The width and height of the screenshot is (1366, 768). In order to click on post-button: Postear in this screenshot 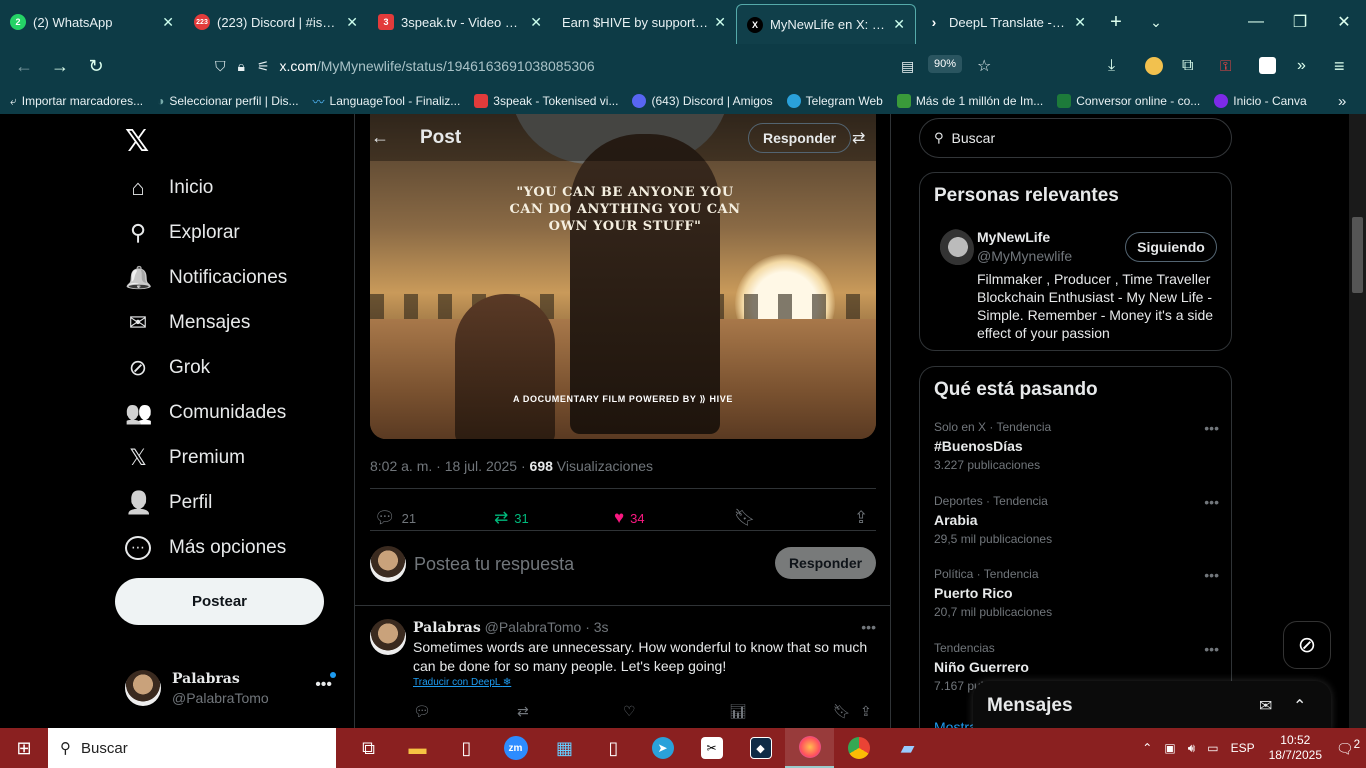, I will do `click(219, 601)`.